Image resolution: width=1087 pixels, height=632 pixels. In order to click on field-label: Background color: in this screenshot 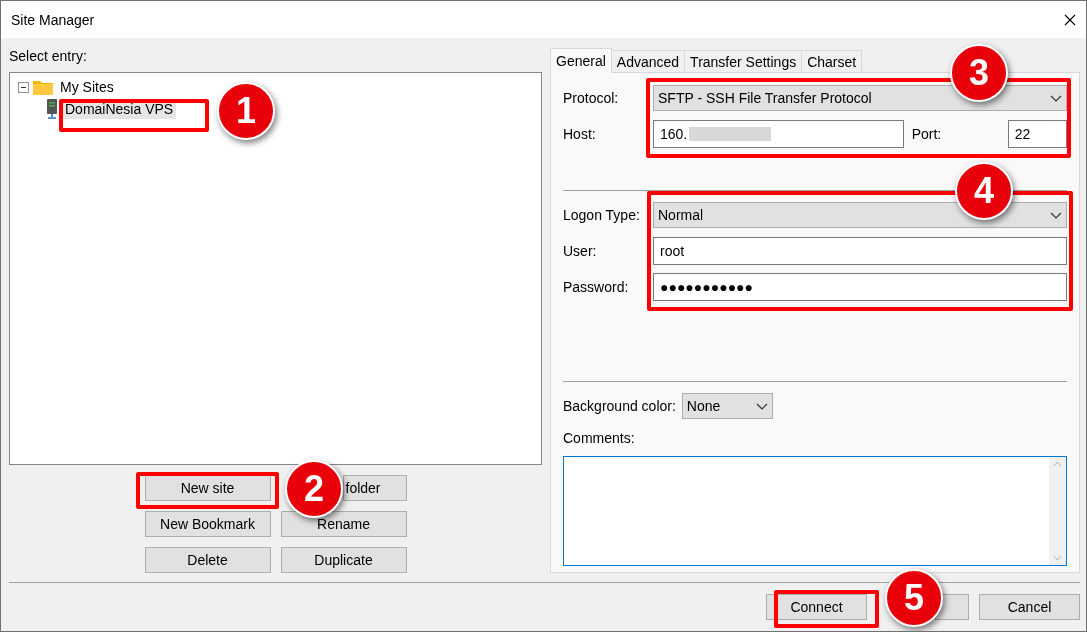, I will do `click(619, 406)`.